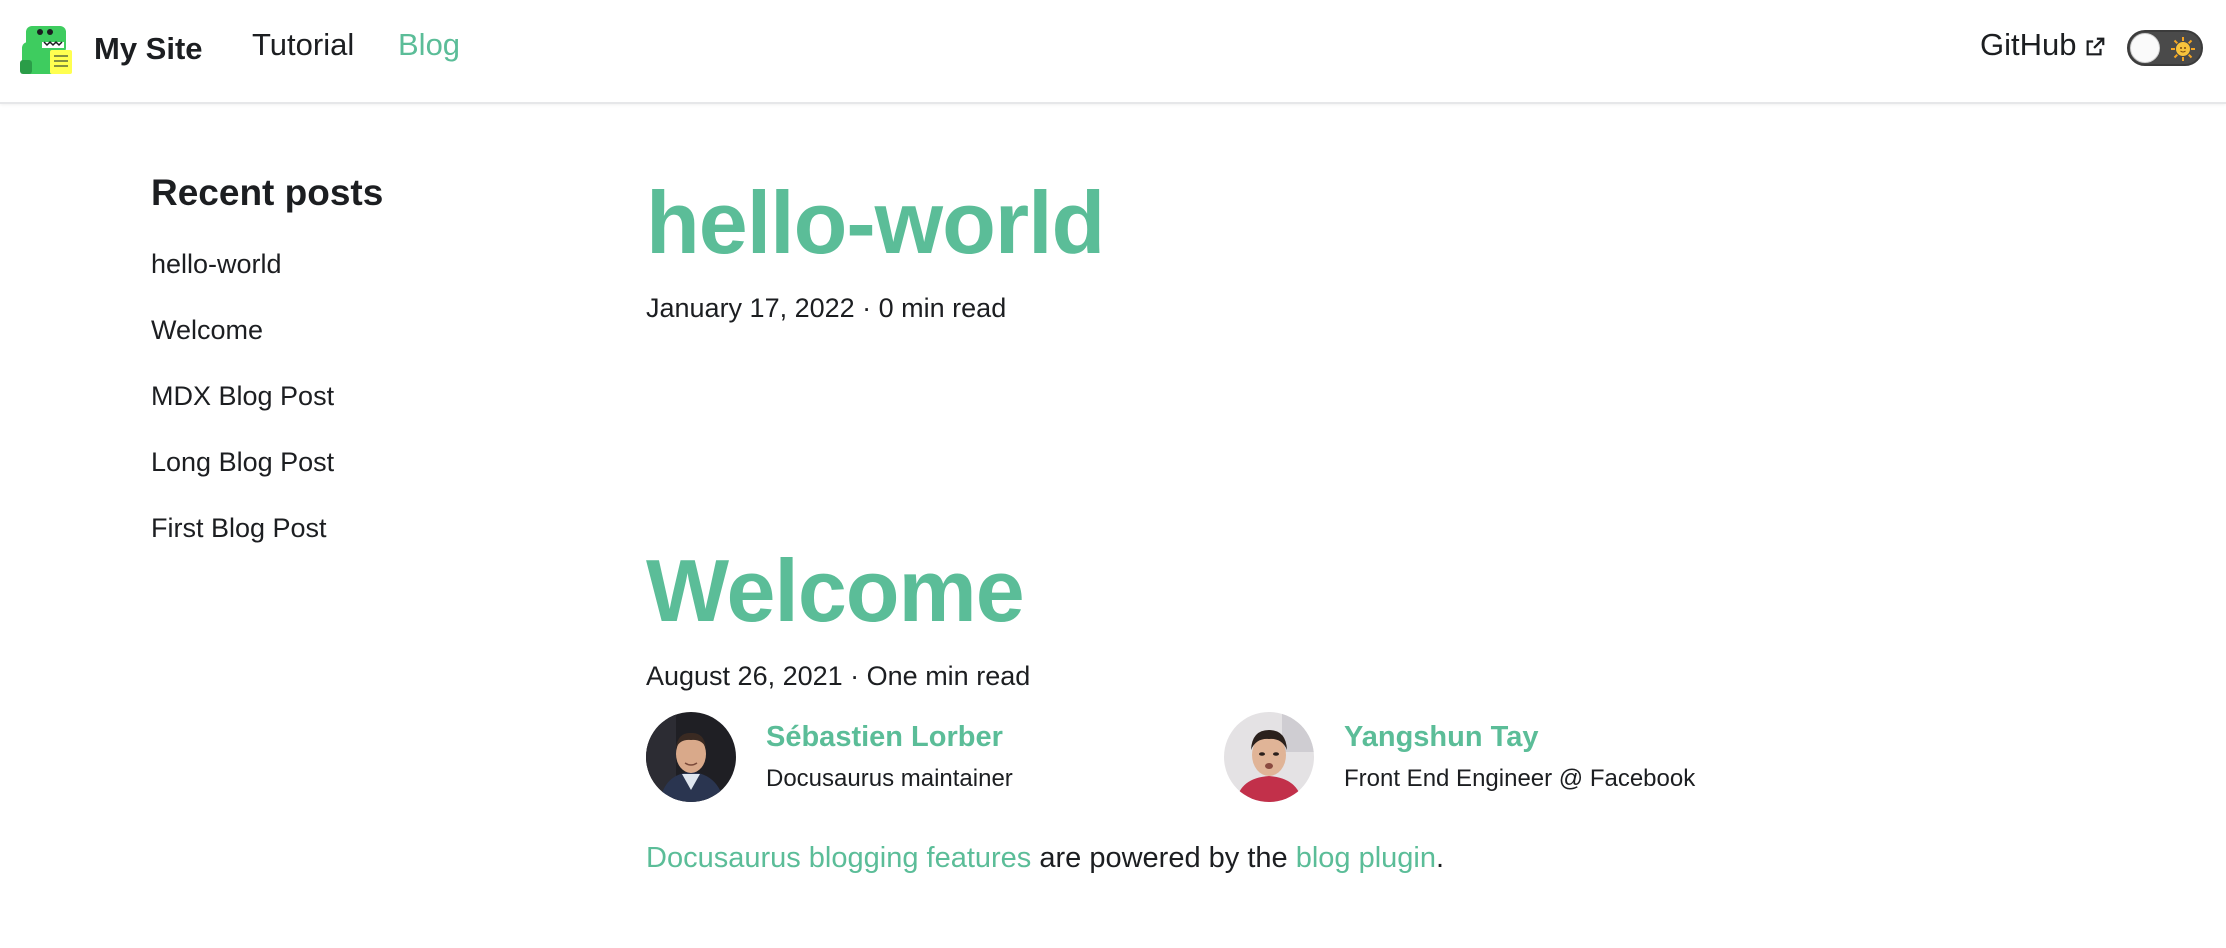 This screenshot has height=948, width=2226. I want to click on avatar-sebastien-icon, so click(691, 757).